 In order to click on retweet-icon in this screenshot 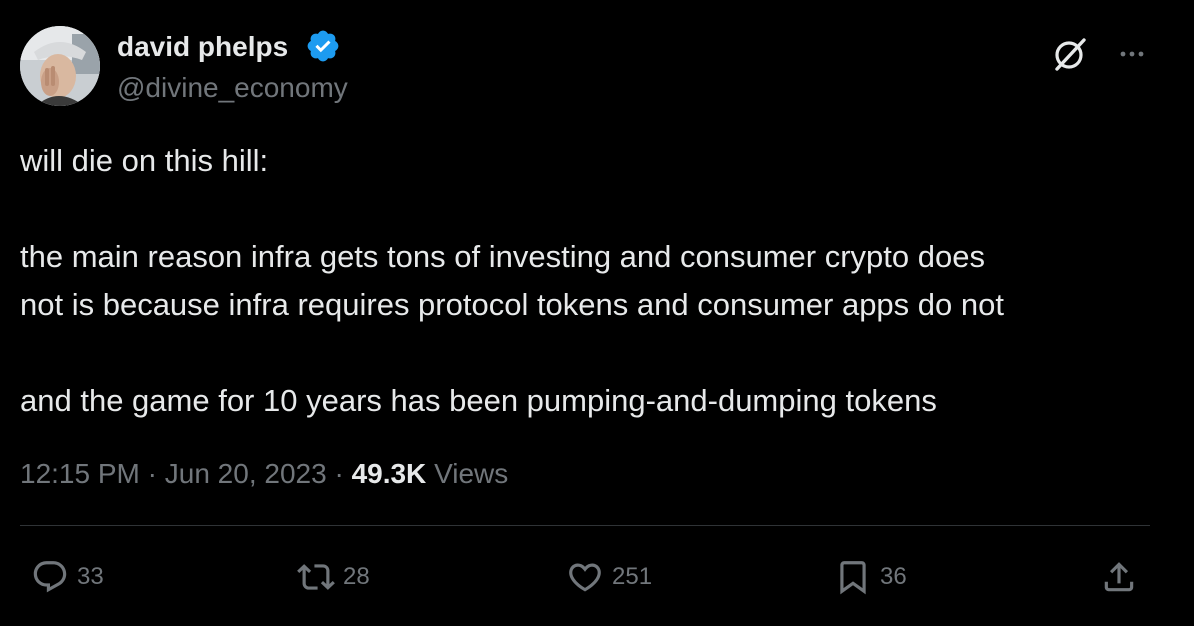, I will do `click(316, 577)`.